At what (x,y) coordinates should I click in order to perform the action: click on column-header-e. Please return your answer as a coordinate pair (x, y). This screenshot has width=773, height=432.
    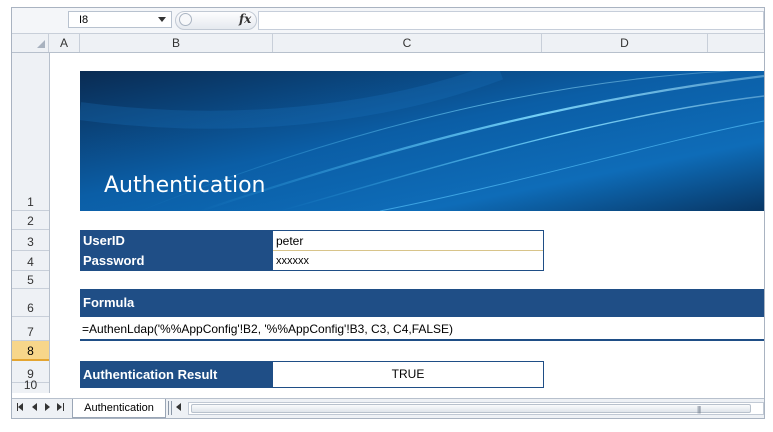
    Looking at the image, I should click on (736, 43).